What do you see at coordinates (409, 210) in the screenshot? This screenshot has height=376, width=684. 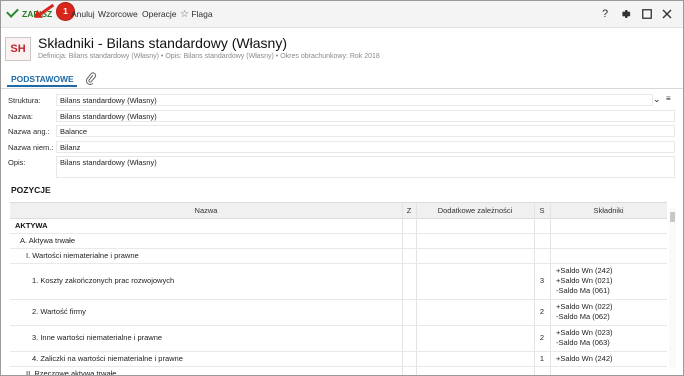 I see `col-header-z: Z` at bounding box center [409, 210].